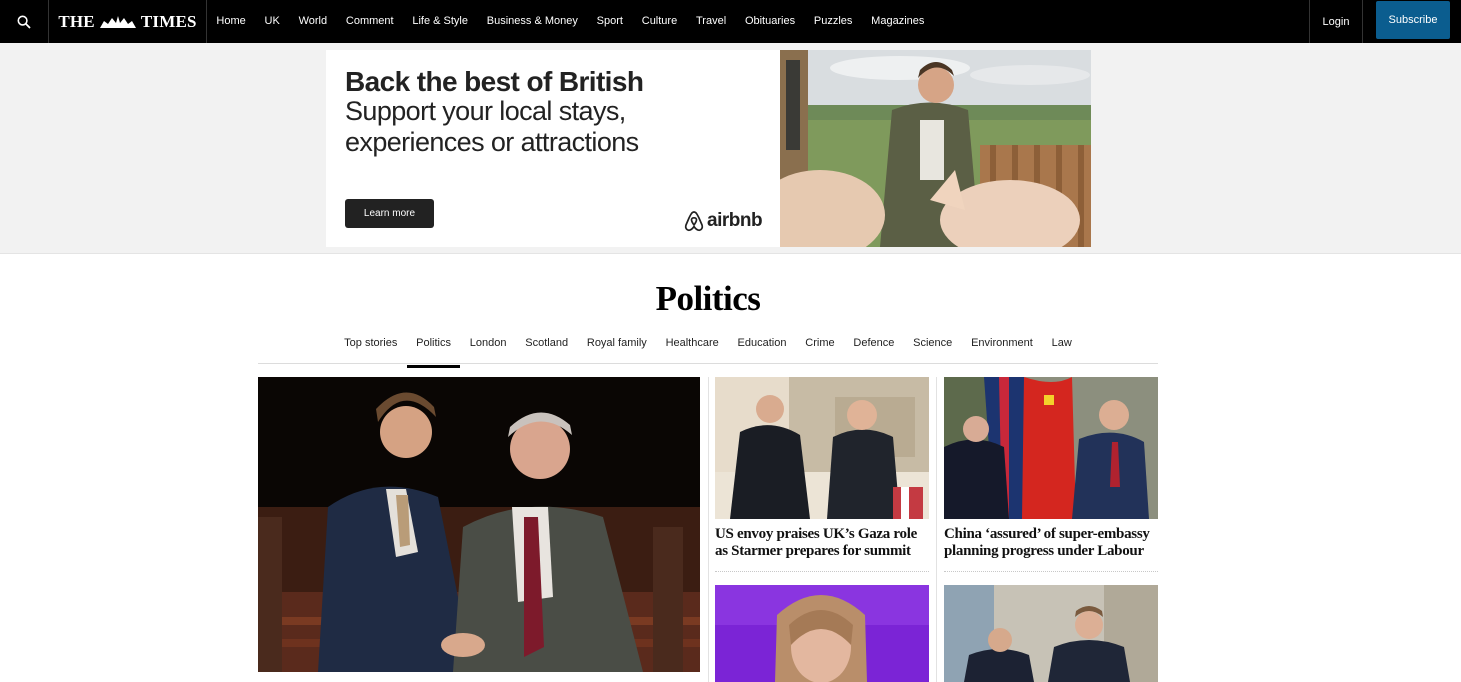 The image size is (1461, 682). What do you see at coordinates (692, 345) in the screenshot?
I see `tab-healthcare: Healthcare` at bounding box center [692, 345].